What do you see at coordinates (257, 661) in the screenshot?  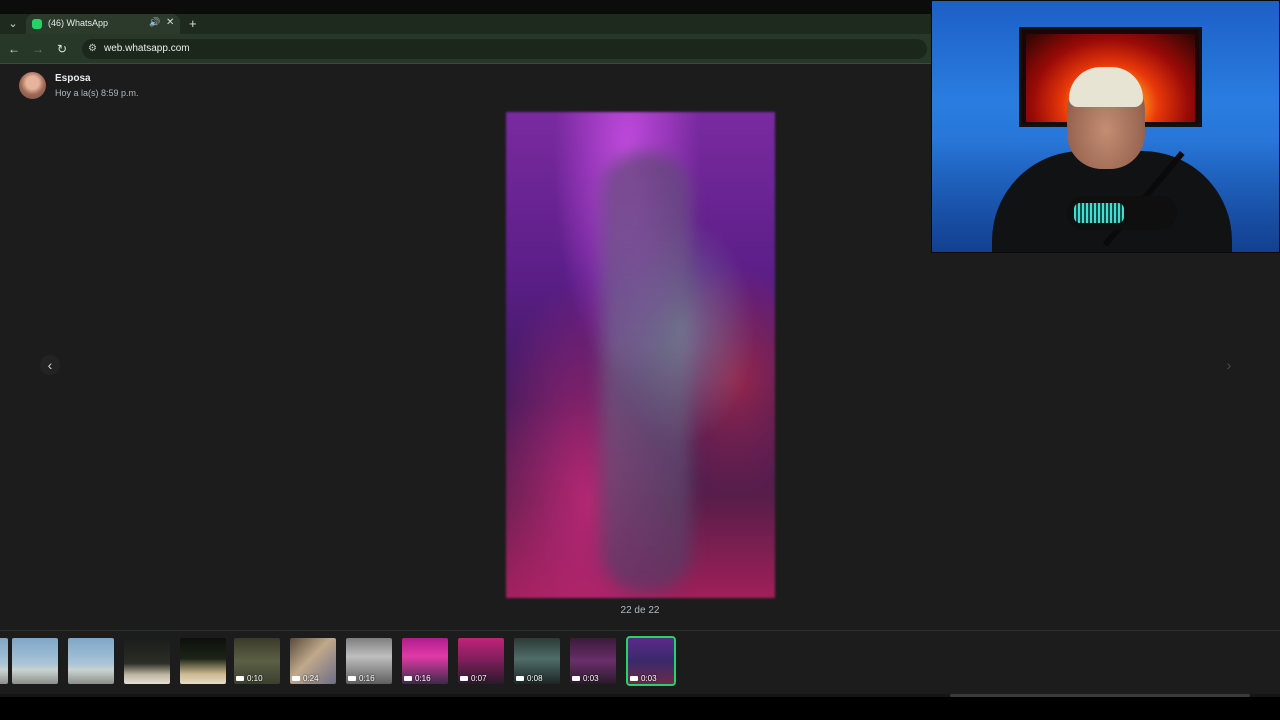 I see `thumbnail: 0:10` at bounding box center [257, 661].